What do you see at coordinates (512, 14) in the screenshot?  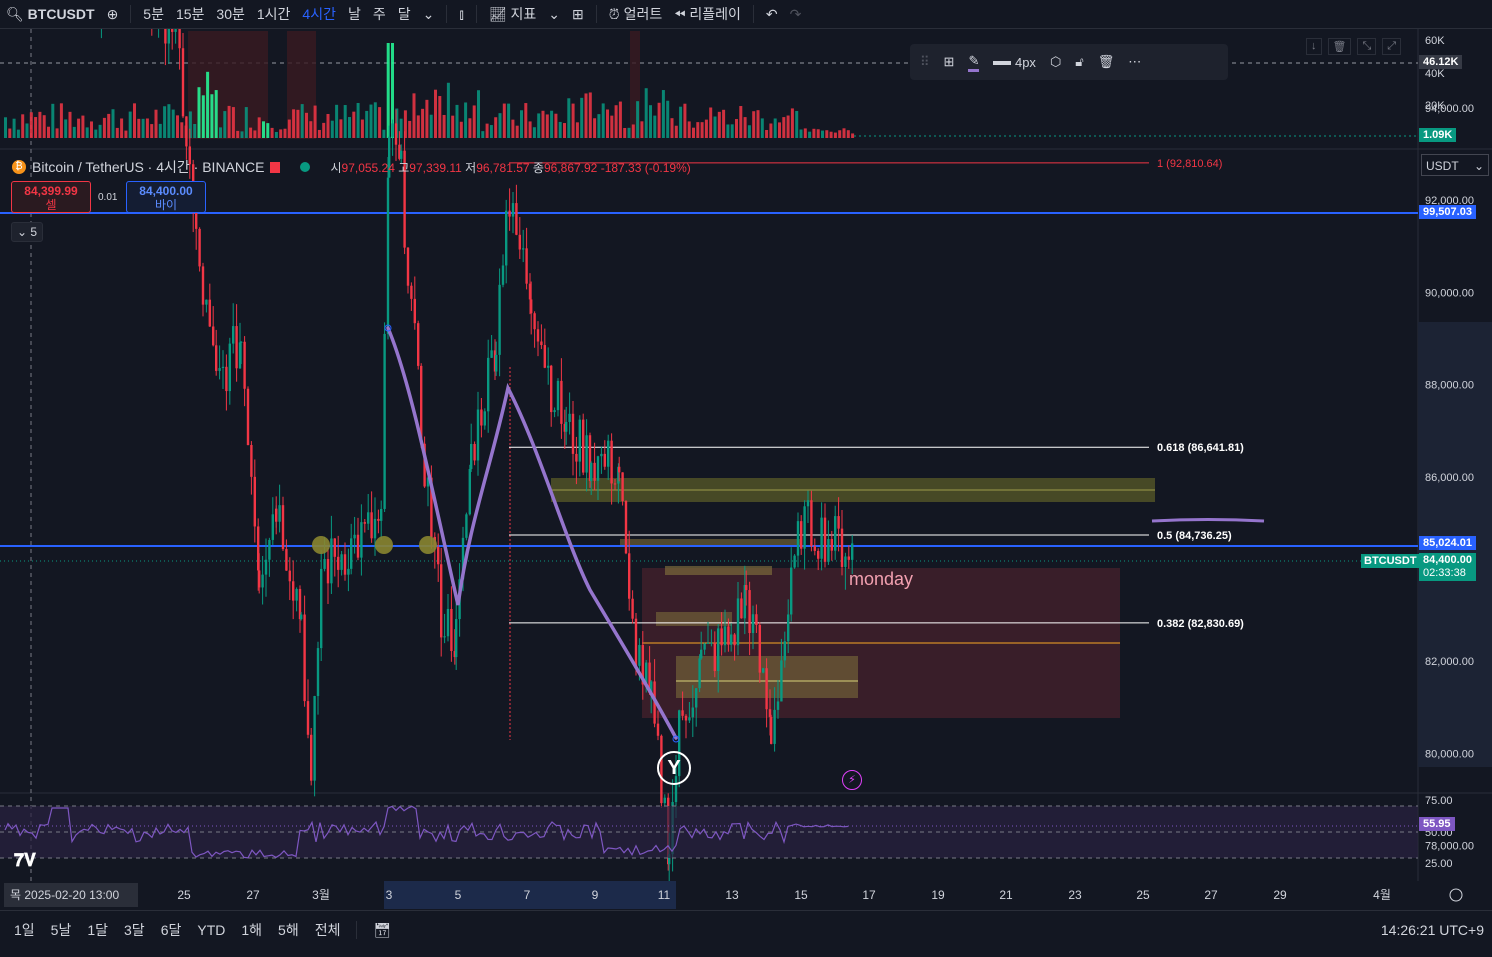 I see `indicators-button: 📈︎ 지표` at bounding box center [512, 14].